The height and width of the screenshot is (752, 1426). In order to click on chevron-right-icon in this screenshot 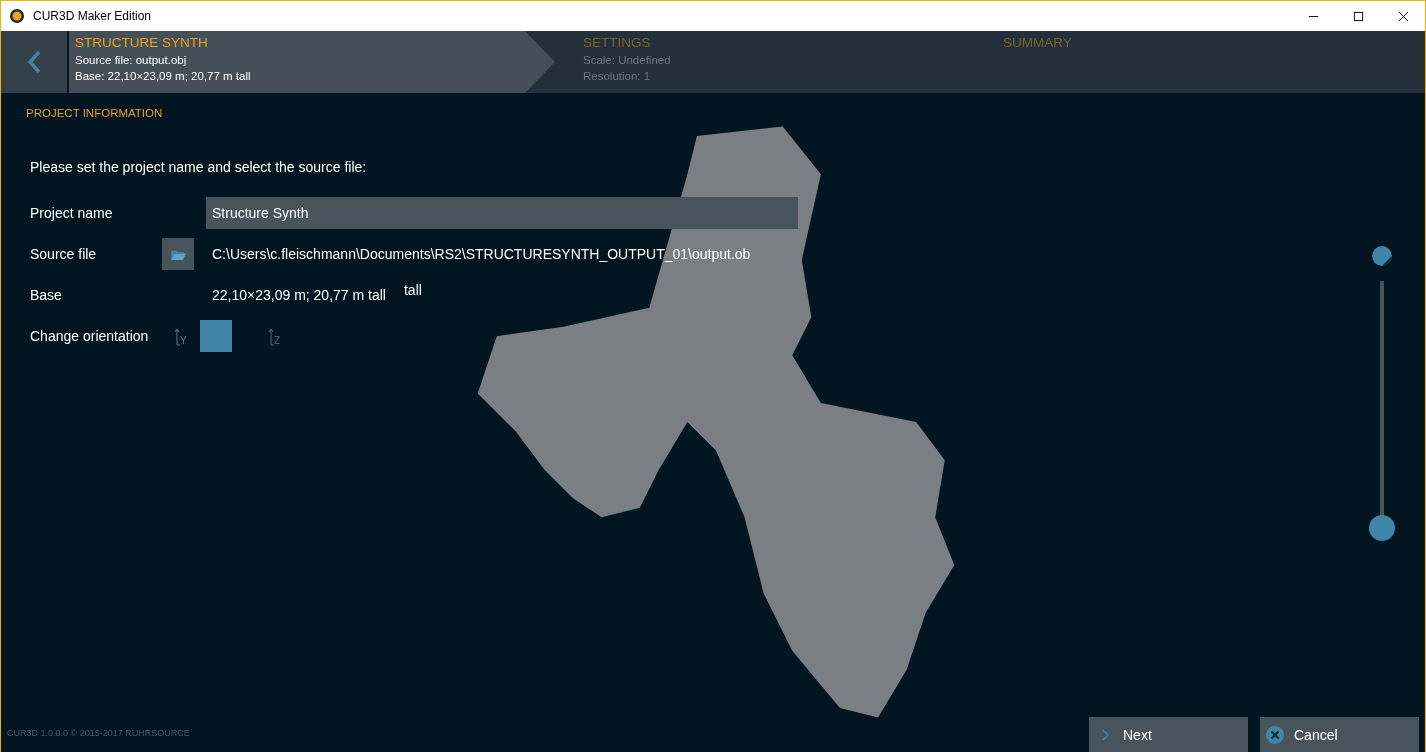, I will do `click(1105, 734)`.